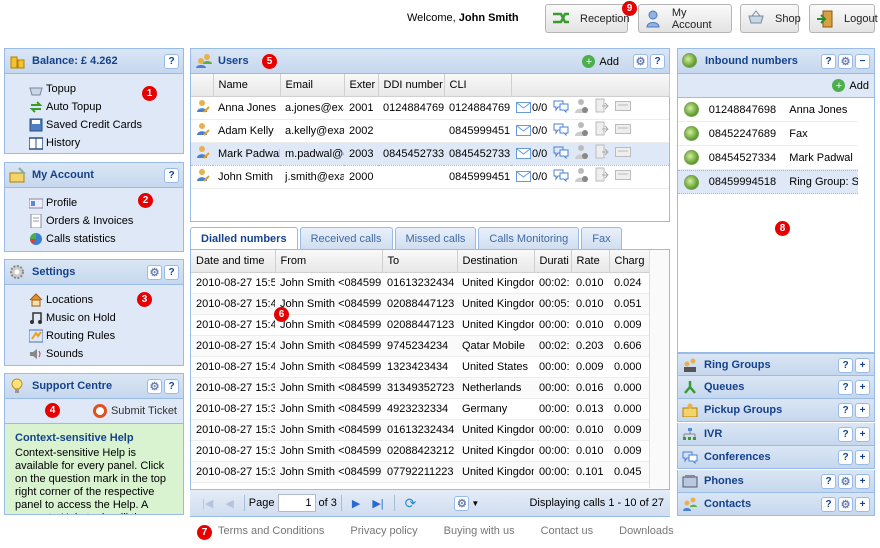 The image size is (880, 548). Describe the element at coordinates (106, 107) in the screenshot. I see `menu-item-auto-topup: Auto Topup` at that location.